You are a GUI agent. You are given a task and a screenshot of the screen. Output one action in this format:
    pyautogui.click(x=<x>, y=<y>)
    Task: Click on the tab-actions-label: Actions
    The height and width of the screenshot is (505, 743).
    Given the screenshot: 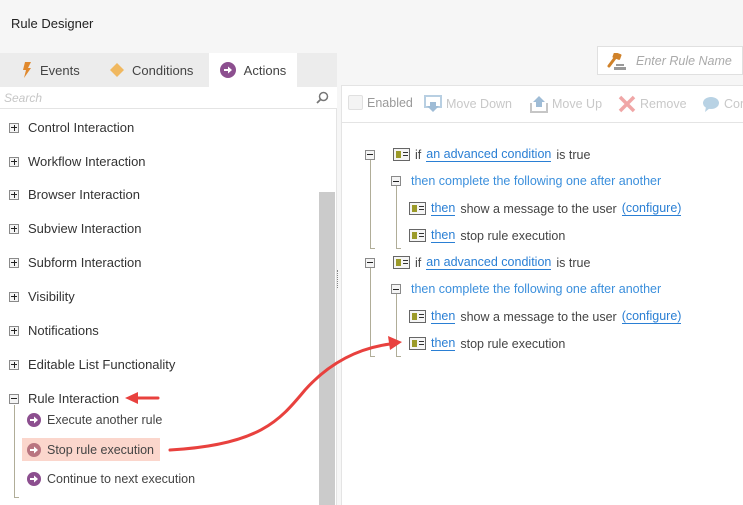 What is the action you would take?
    pyautogui.click(x=265, y=70)
    